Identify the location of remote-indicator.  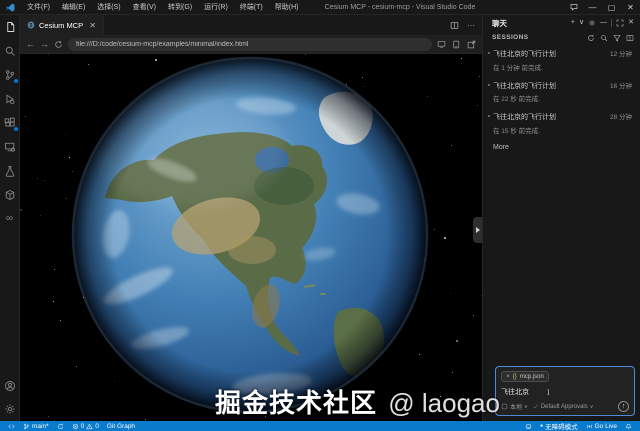
(11, 426).